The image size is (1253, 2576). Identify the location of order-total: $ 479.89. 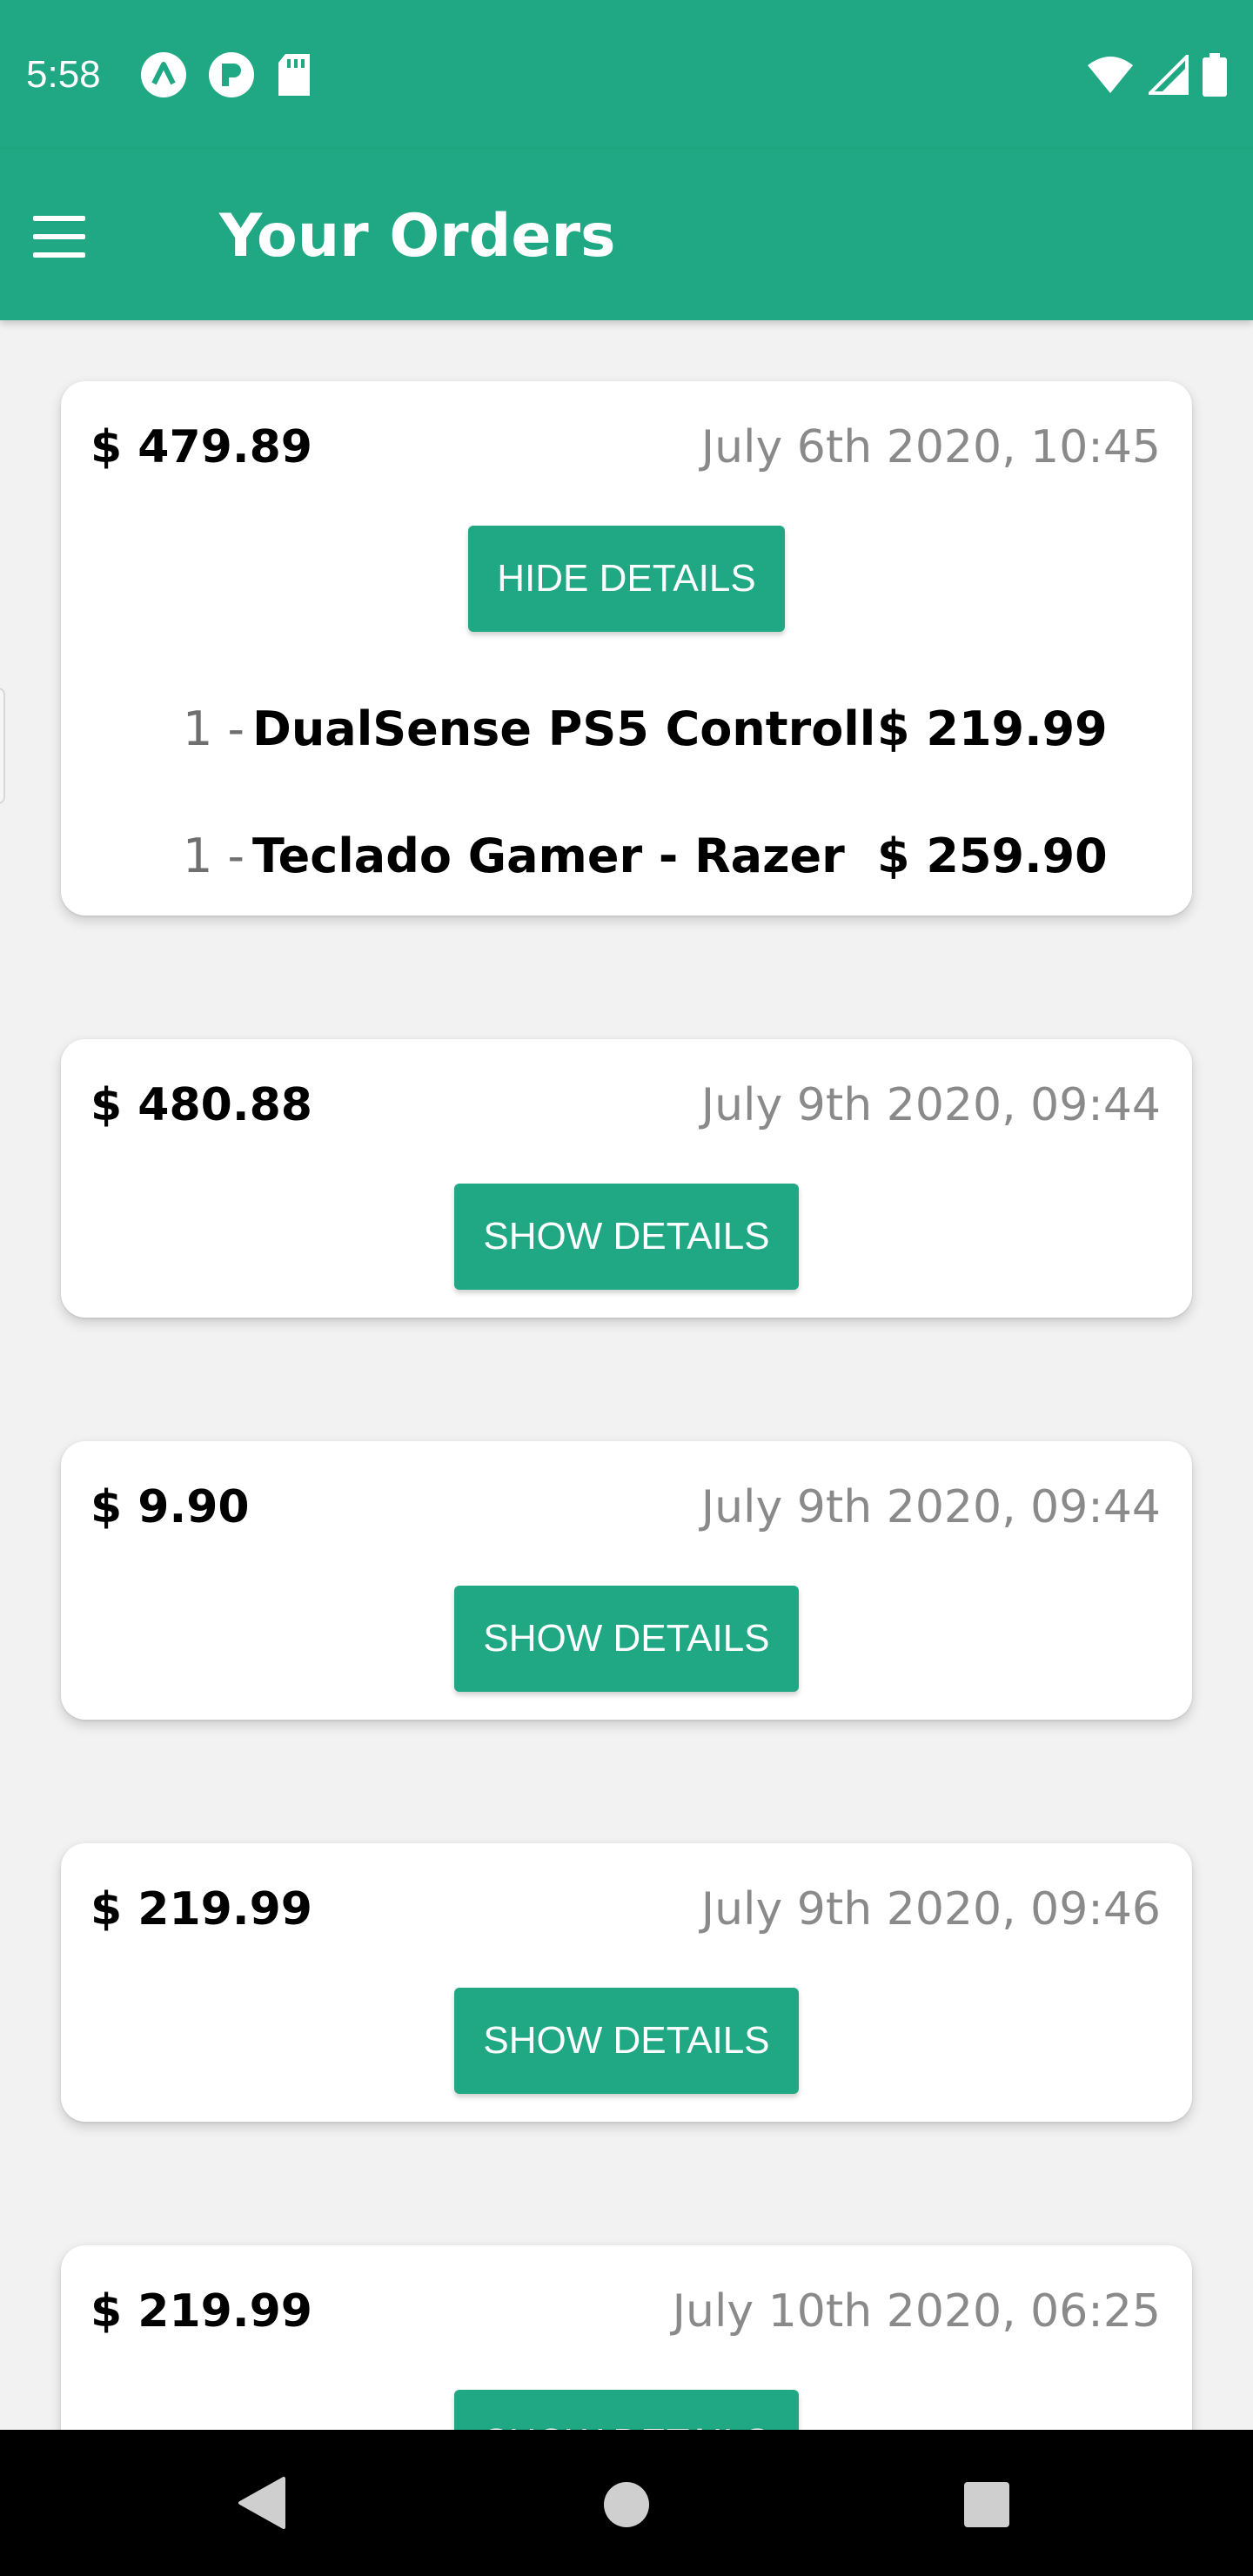
(201, 447).